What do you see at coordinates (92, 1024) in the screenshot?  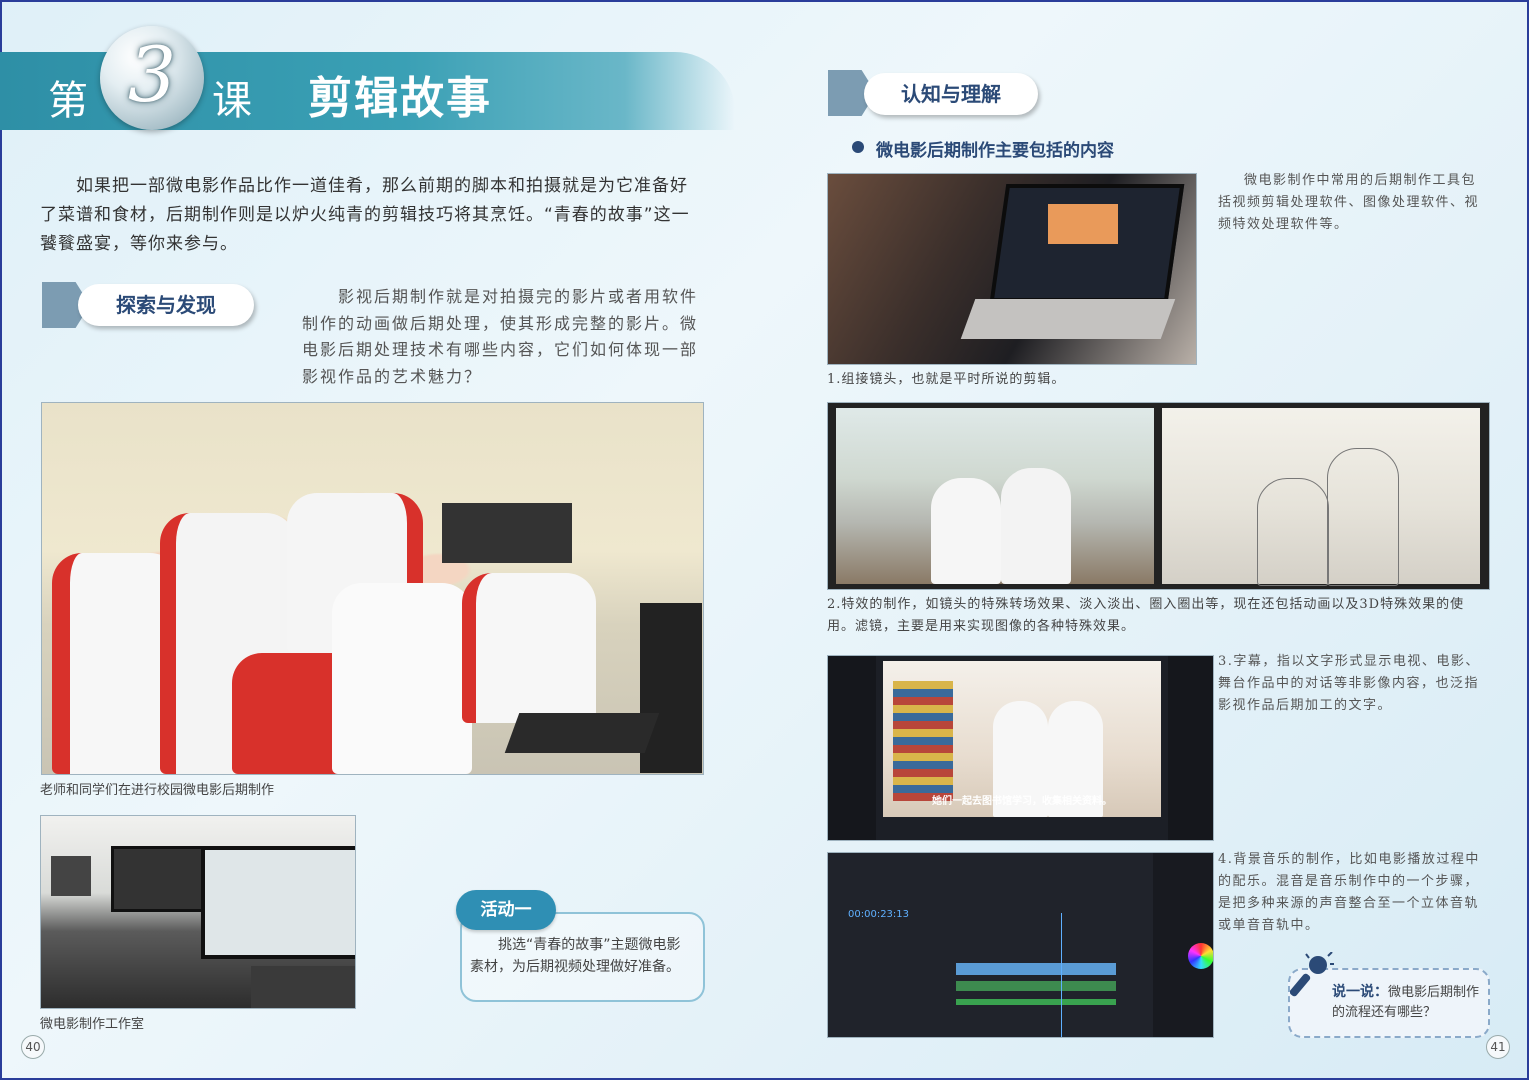 I see `studio-caption: 微电影制作工作室` at bounding box center [92, 1024].